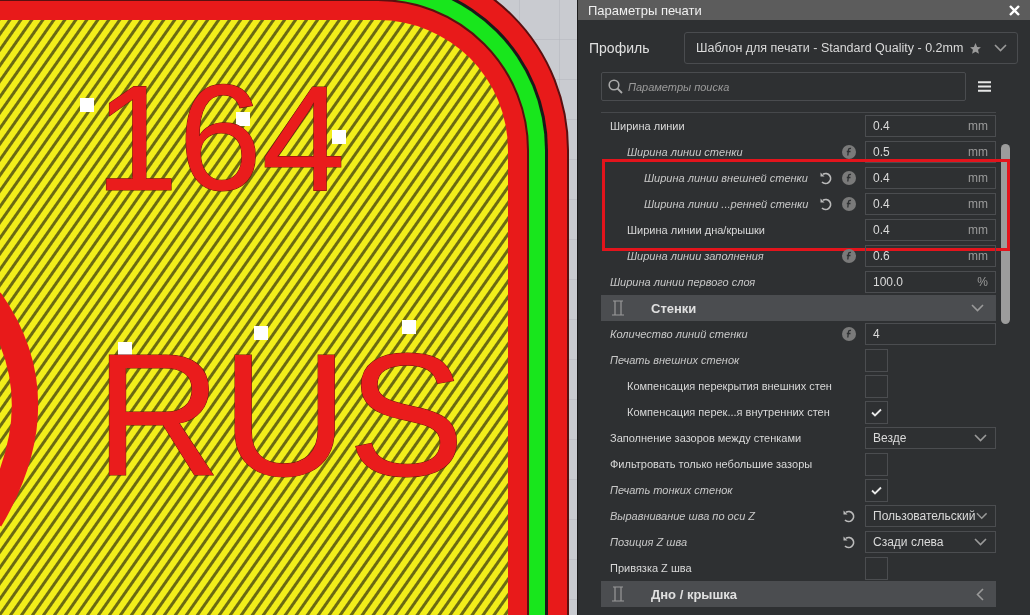 This screenshot has width=1030, height=615. I want to click on panel-title: Параметры печати, so click(645, 10).